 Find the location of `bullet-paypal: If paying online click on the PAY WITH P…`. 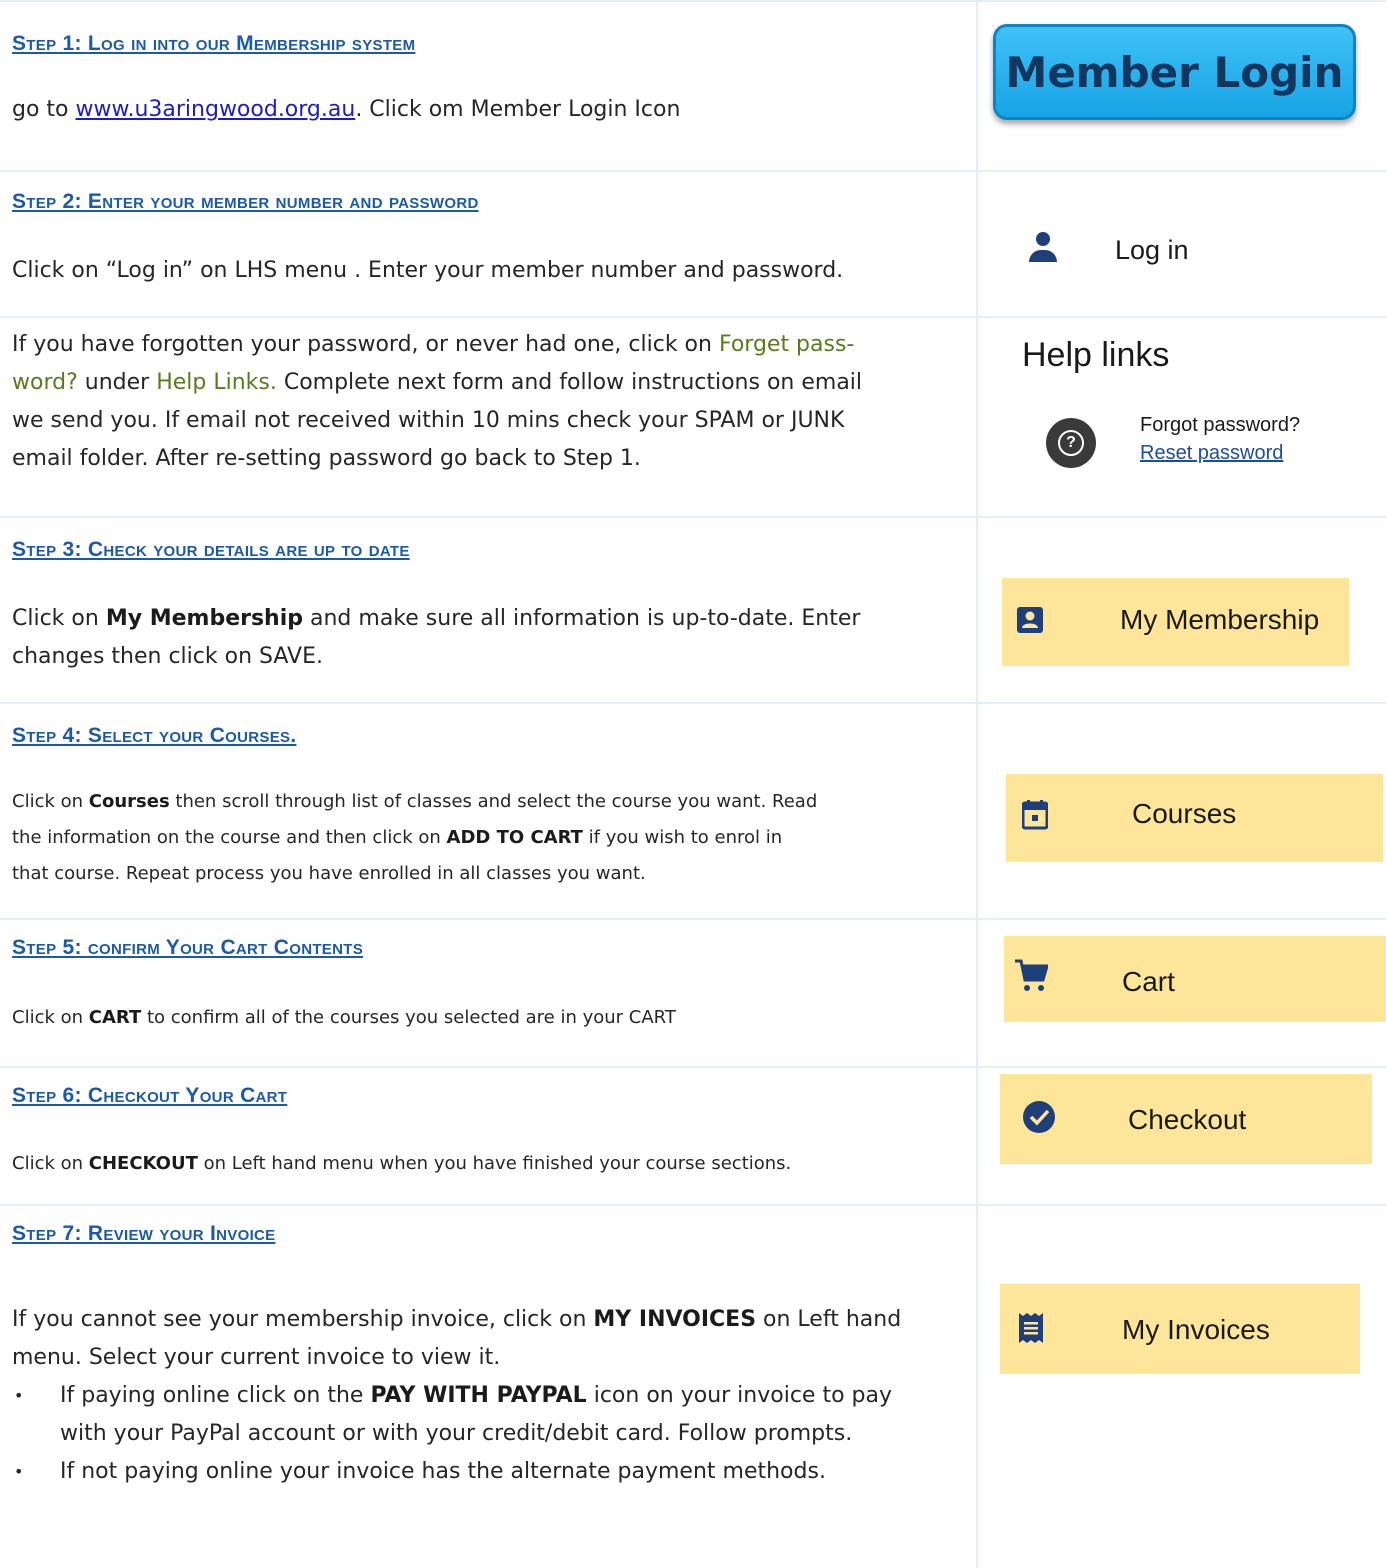

bullet-paypal: If paying online click on the PAY WITH P… is located at coordinates (453, 1415).